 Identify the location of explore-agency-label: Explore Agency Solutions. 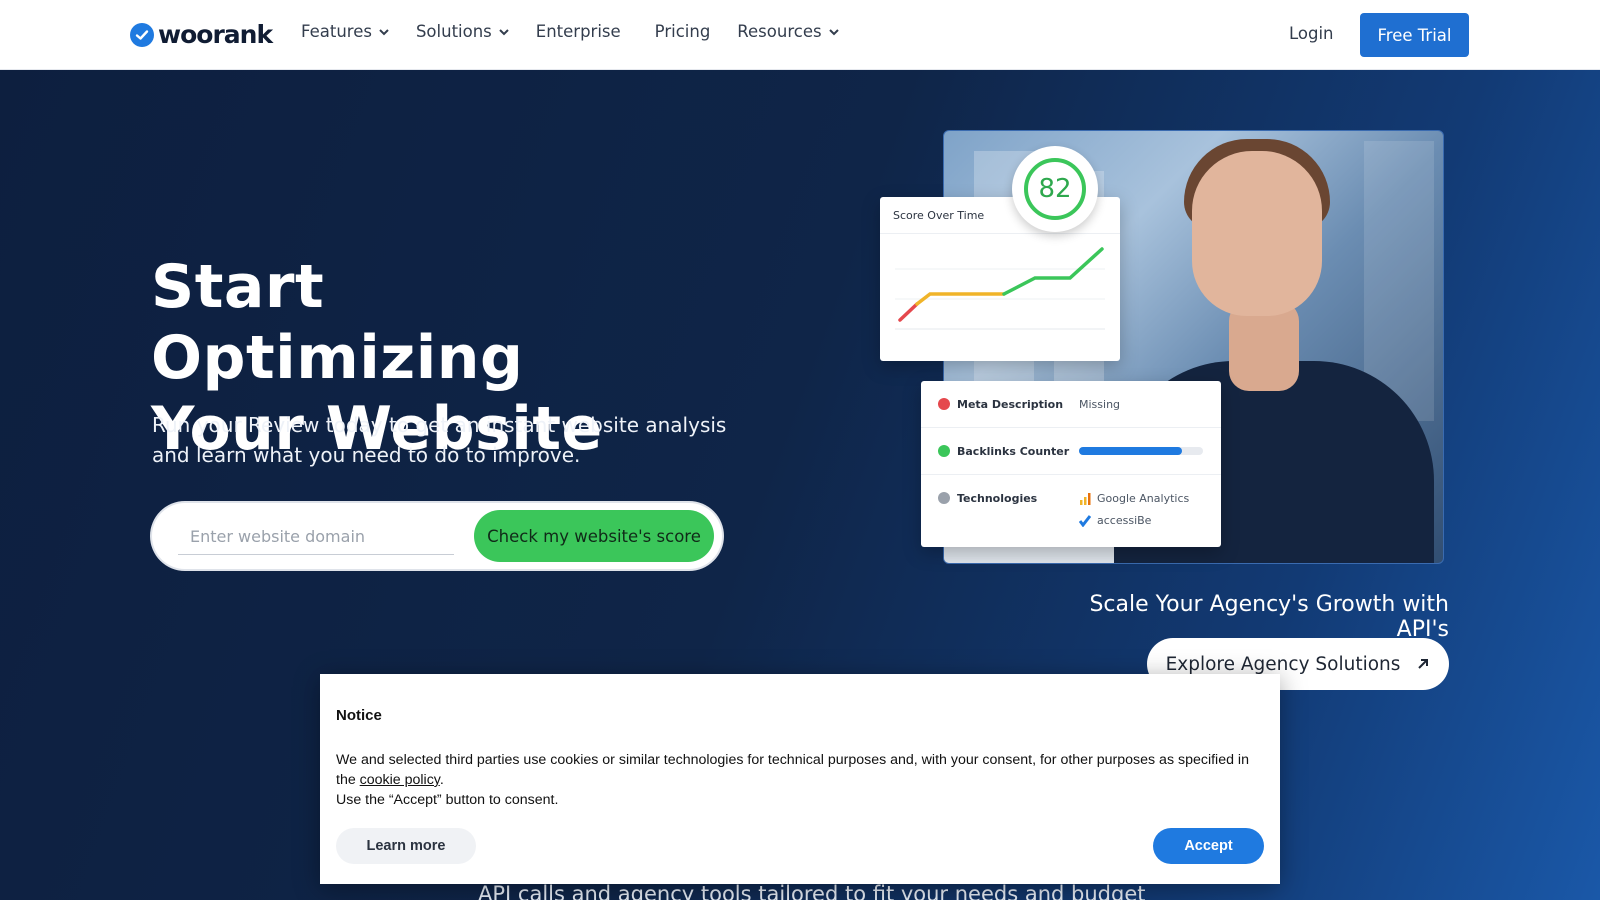
(1283, 664).